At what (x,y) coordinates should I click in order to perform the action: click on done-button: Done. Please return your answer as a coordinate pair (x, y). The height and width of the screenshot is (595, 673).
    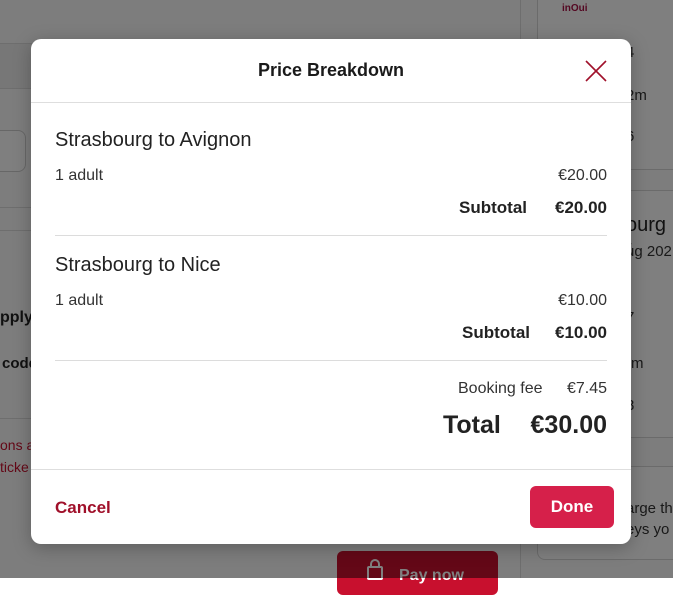
    Looking at the image, I should click on (572, 507).